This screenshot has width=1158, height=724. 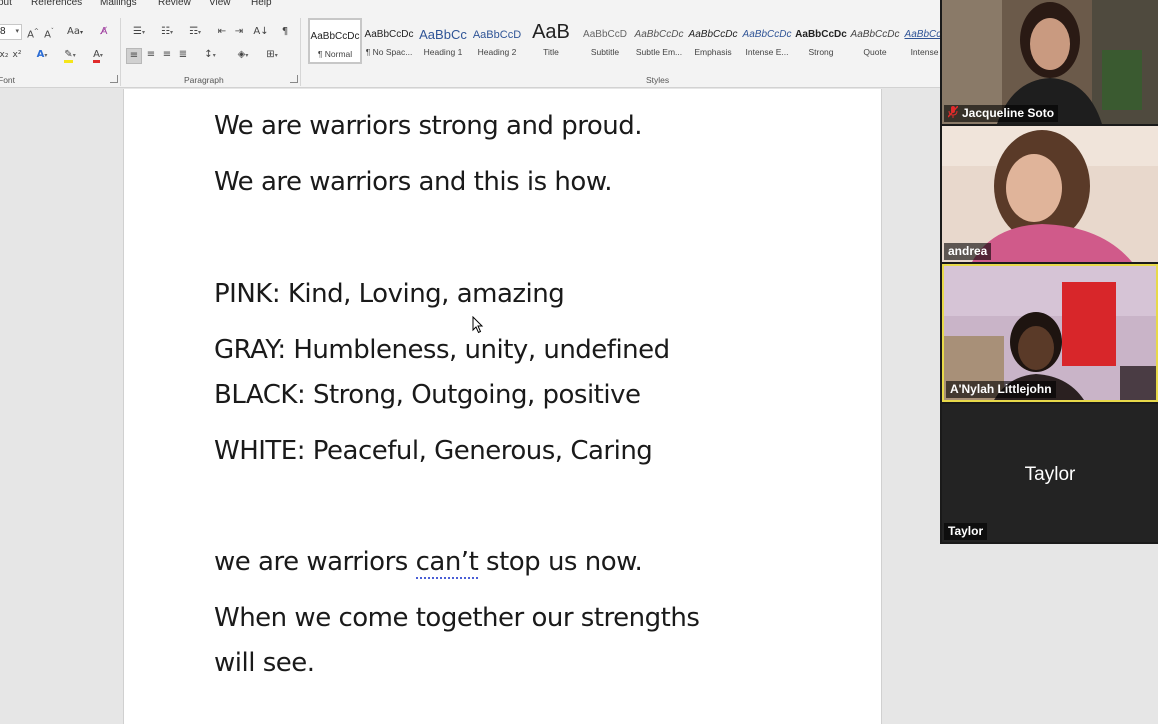 What do you see at coordinates (413, 182) in the screenshot?
I see `doc-line: We are warriors and this is how.` at bounding box center [413, 182].